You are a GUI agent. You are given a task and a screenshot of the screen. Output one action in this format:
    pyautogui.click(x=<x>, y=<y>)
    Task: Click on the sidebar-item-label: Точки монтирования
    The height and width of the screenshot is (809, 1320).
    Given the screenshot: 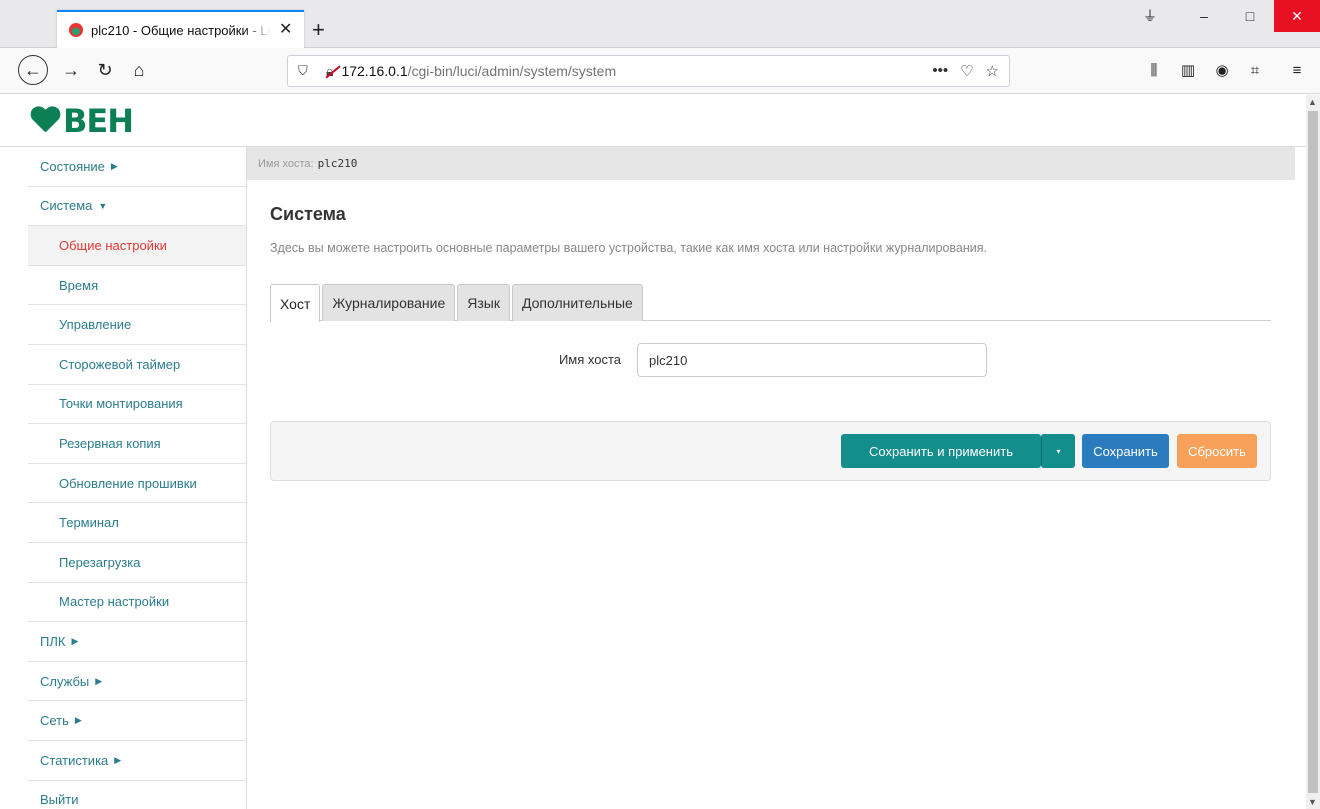 What is the action you would take?
    pyautogui.click(x=121, y=404)
    